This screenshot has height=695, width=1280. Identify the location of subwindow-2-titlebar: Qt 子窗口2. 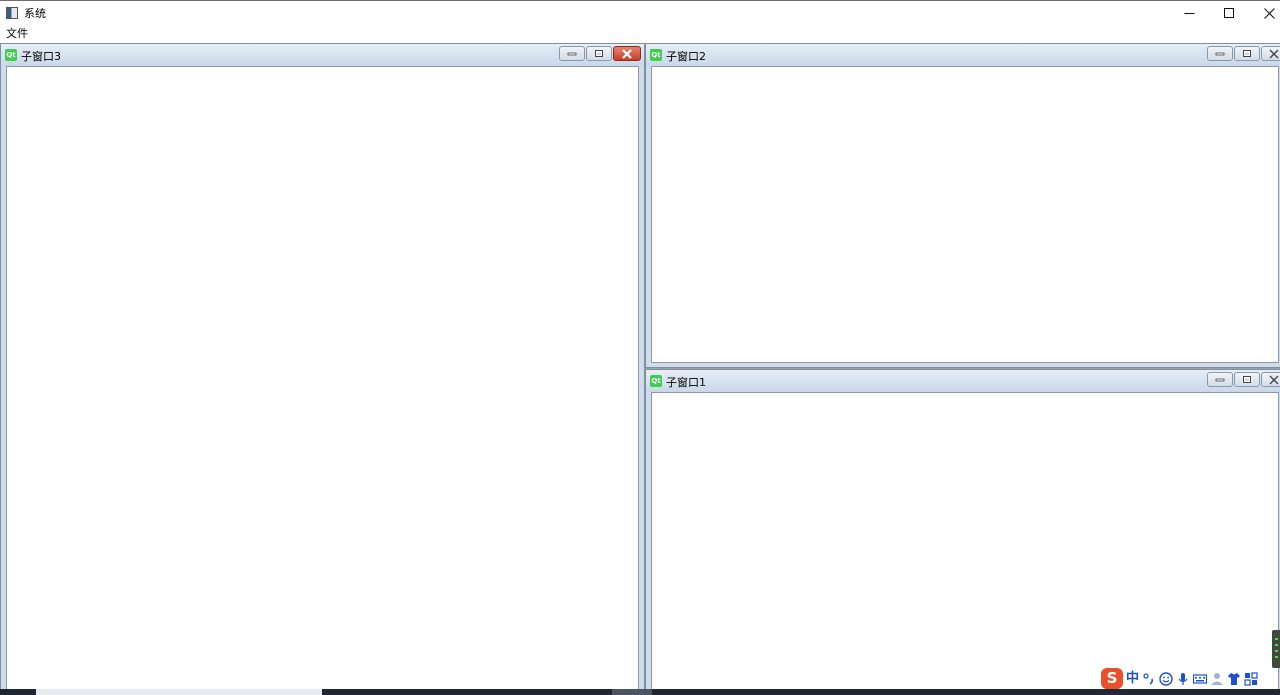
(963, 55).